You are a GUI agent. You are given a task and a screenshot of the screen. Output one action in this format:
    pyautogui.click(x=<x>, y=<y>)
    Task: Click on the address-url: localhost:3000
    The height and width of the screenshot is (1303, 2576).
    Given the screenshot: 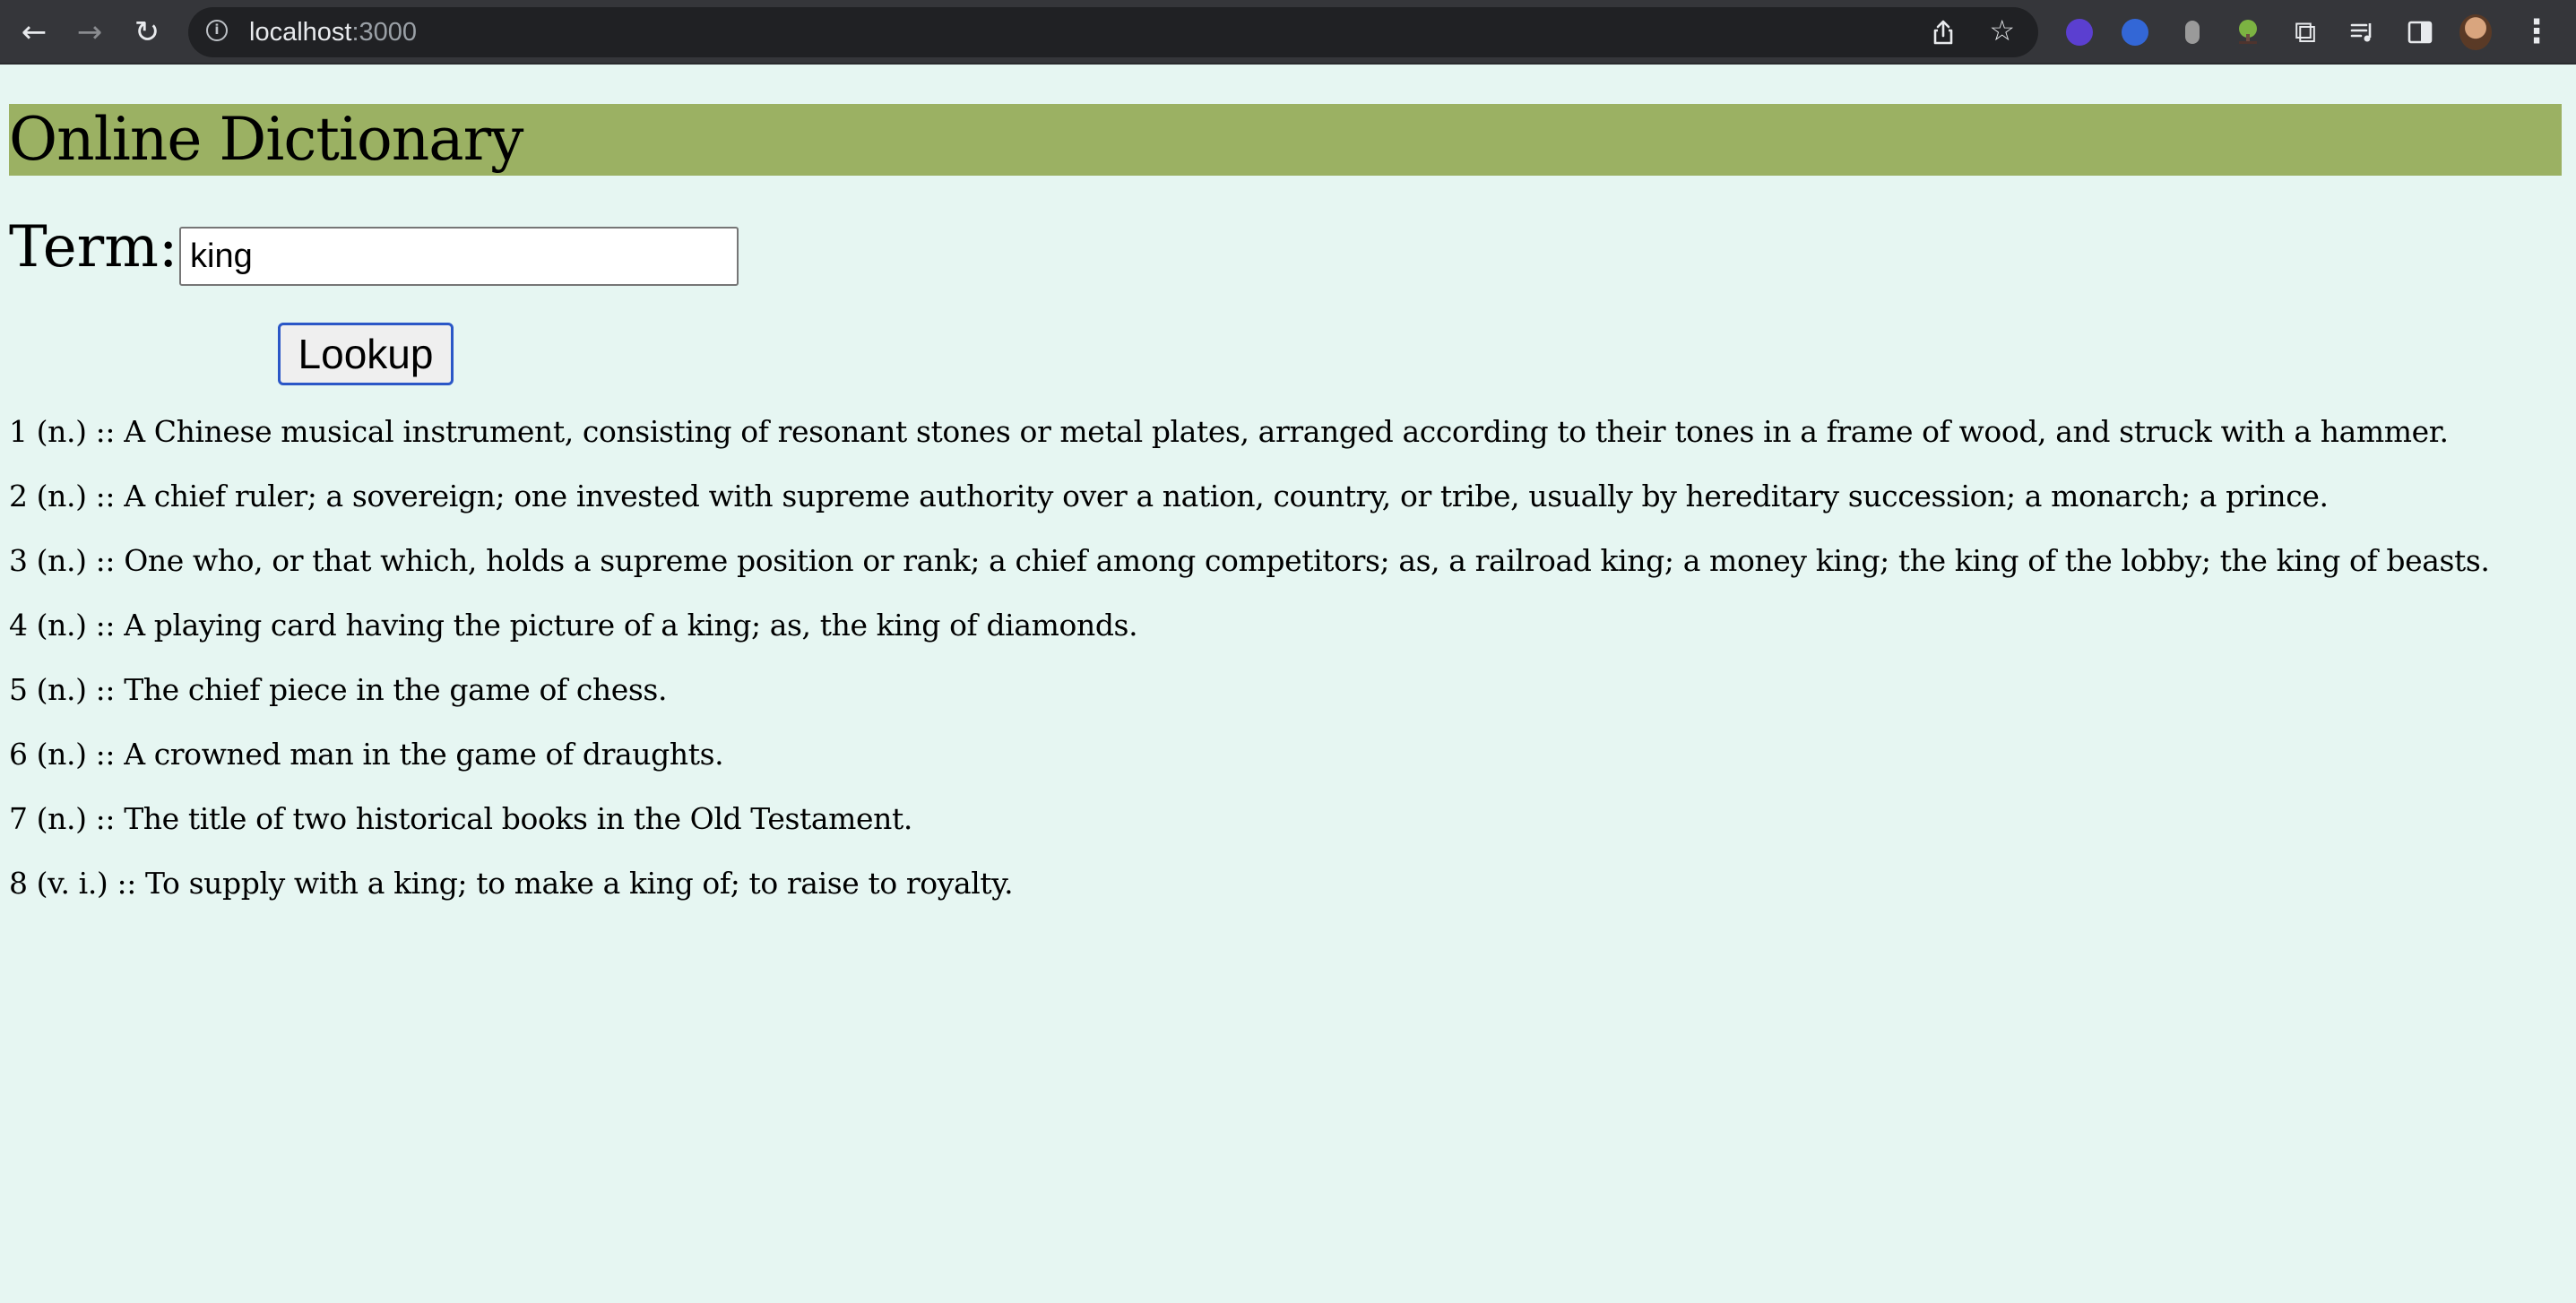 What is the action you would take?
    pyautogui.click(x=333, y=32)
    